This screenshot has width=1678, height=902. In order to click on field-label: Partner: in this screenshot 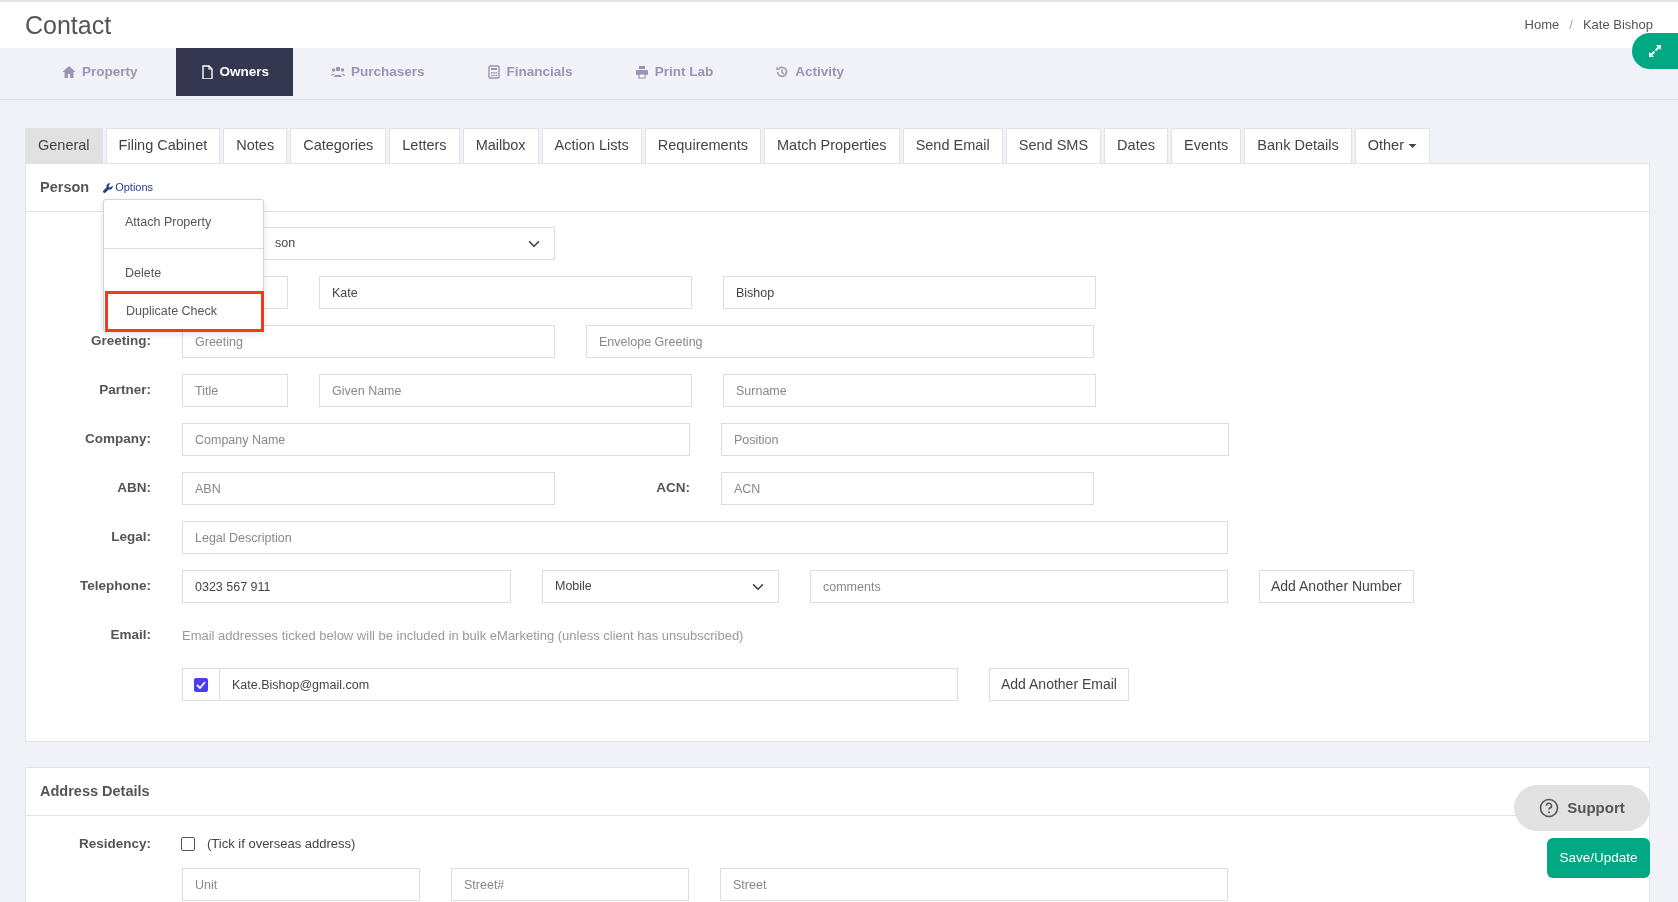, I will do `click(124, 390)`.